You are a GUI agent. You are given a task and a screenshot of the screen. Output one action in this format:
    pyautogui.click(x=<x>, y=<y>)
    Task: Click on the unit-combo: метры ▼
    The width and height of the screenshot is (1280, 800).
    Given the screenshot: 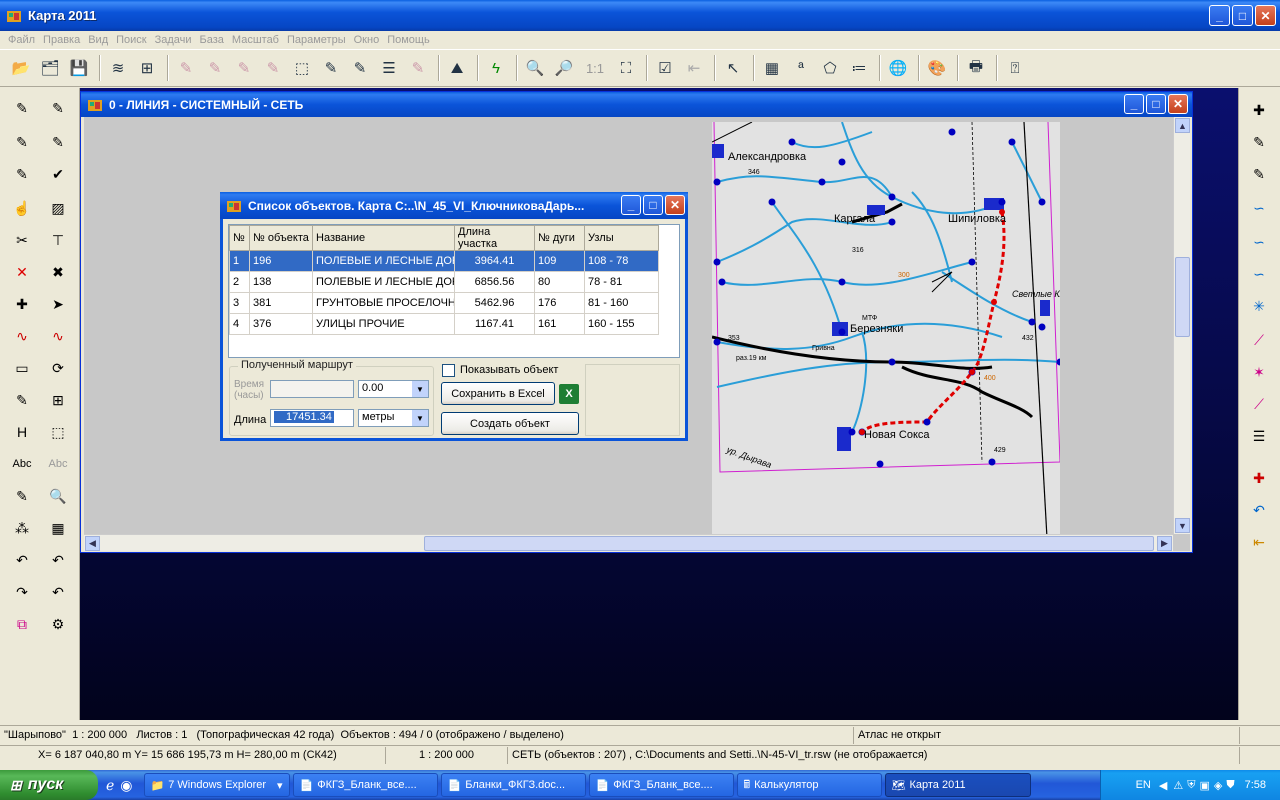 What is the action you would take?
    pyautogui.click(x=393, y=418)
    